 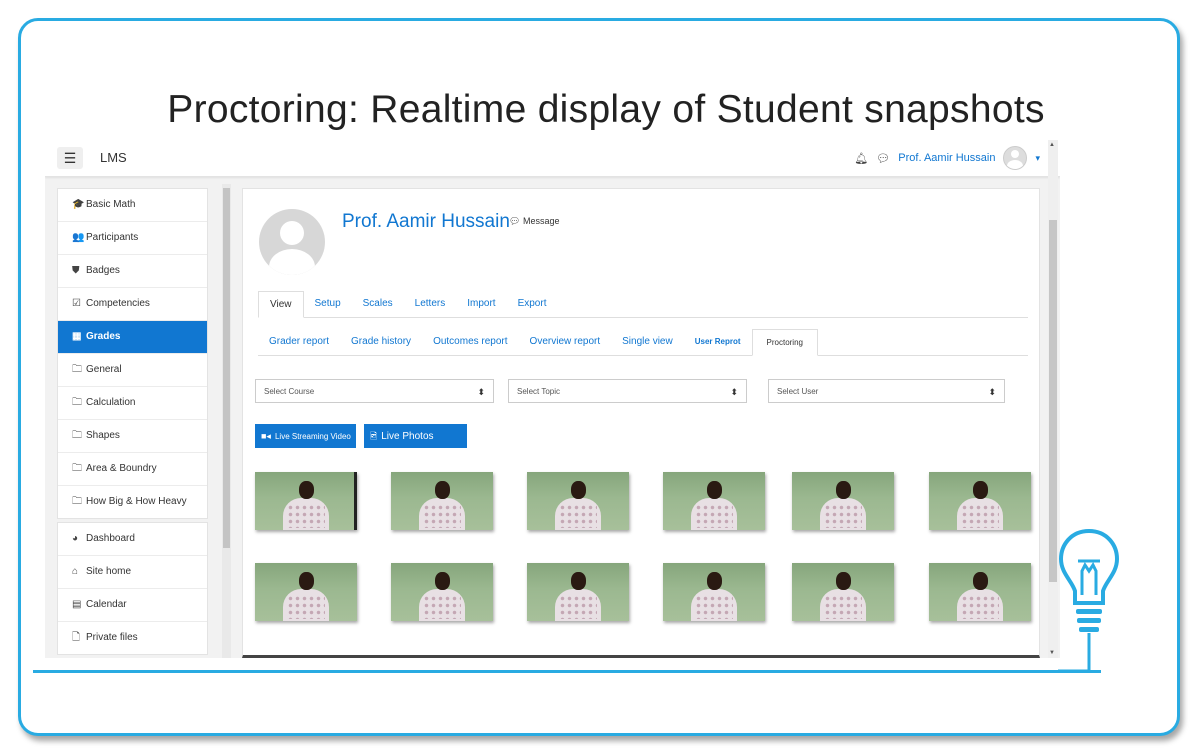 What do you see at coordinates (378, 304) in the screenshot?
I see `tab-scales: Scales` at bounding box center [378, 304].